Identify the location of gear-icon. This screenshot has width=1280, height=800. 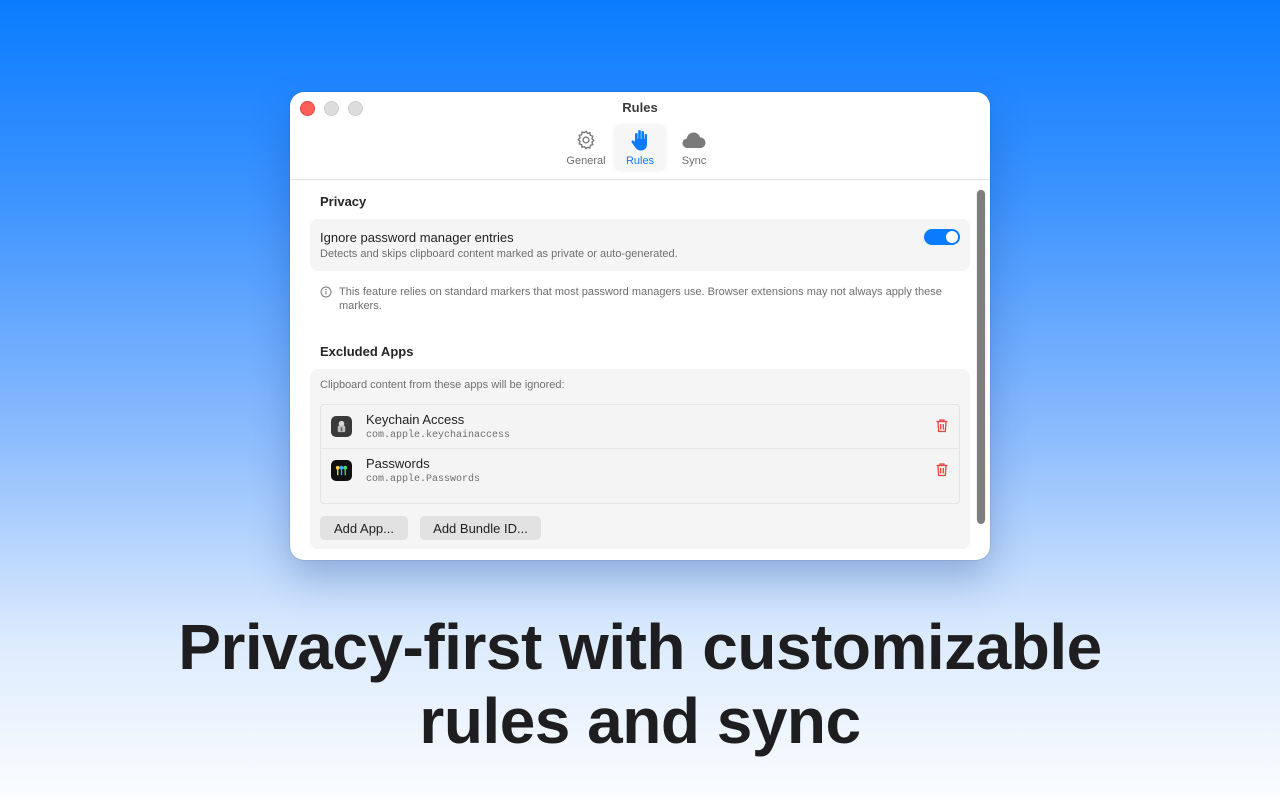
(586, 140).